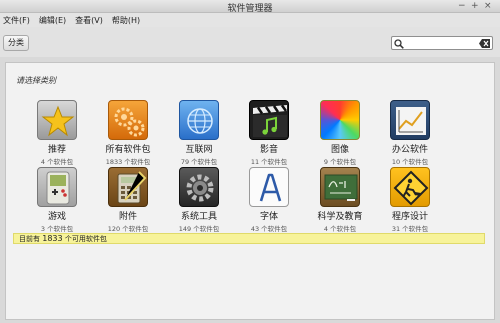 The height and width of the screenshot is (323, 500). I want to click on category-label: 互联网, so click(199, 150).